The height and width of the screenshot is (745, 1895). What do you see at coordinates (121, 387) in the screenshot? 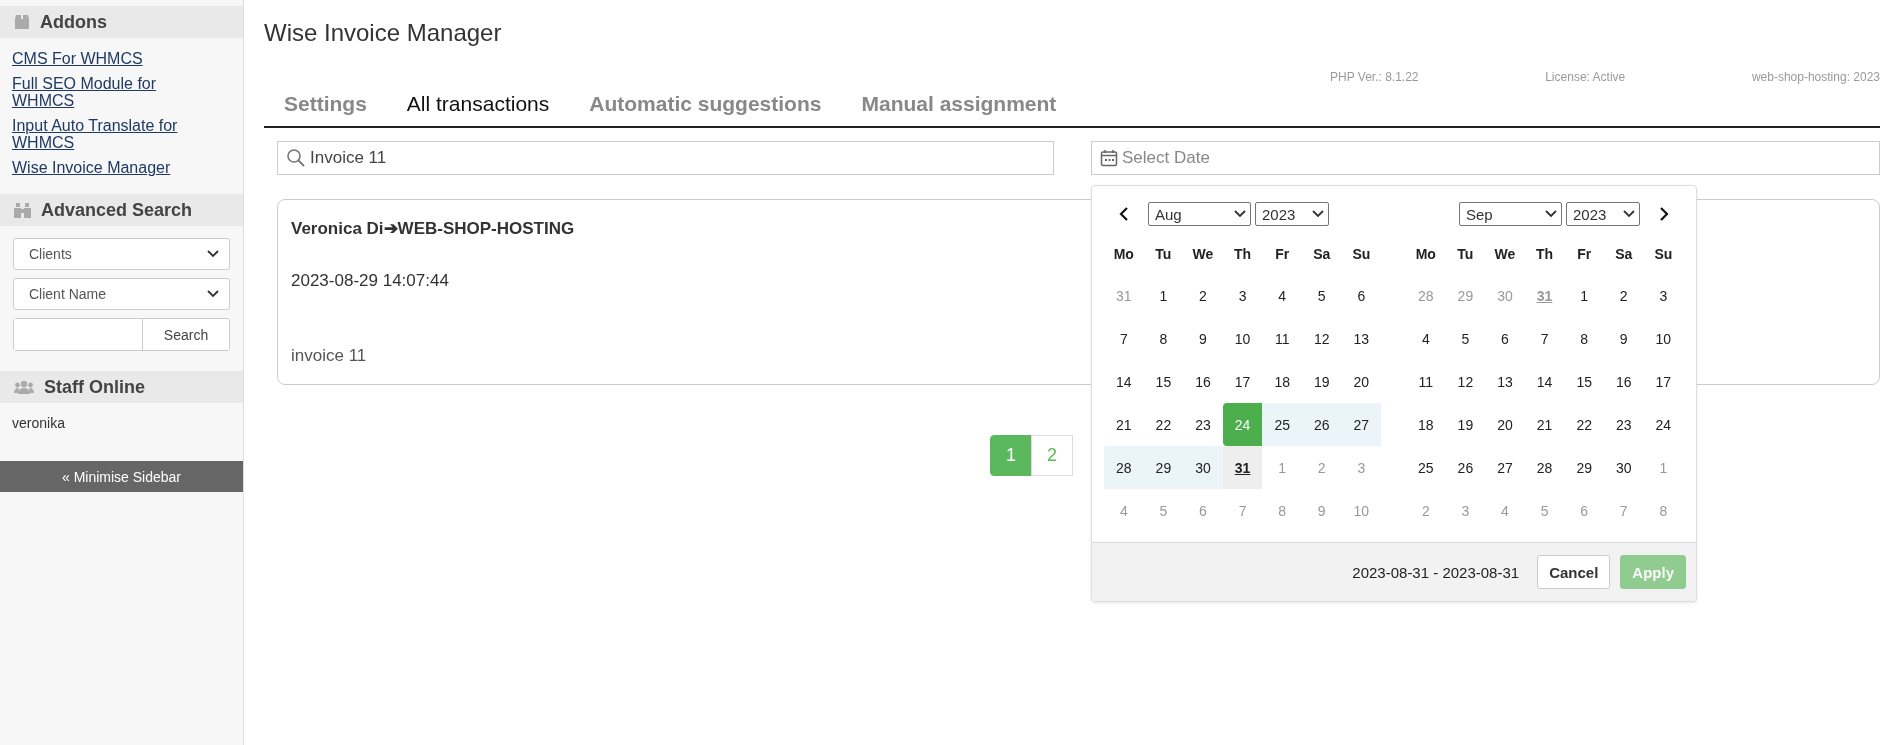
I see `staff-online-header: Staff Online` at bounding box center [121, 387].